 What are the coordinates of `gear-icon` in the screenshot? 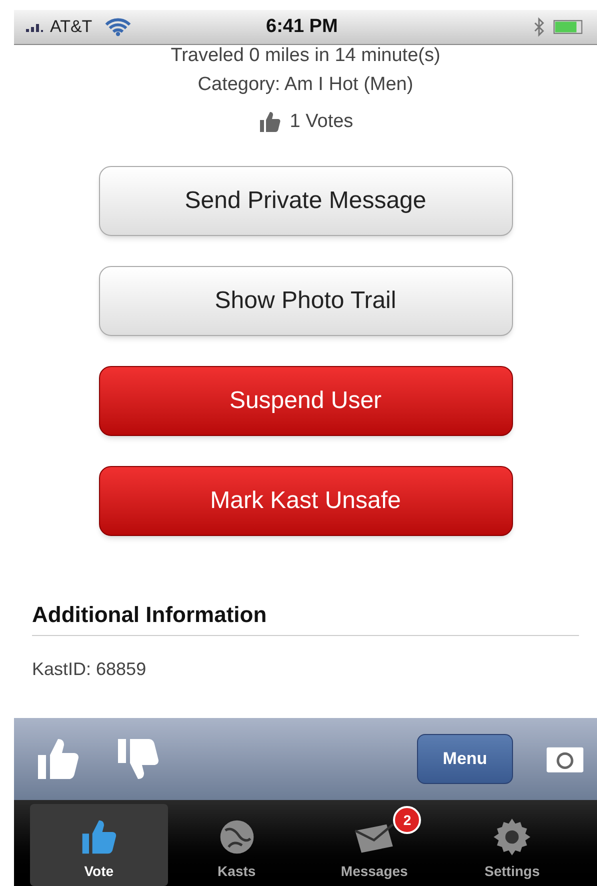 It's located at (512, 837).